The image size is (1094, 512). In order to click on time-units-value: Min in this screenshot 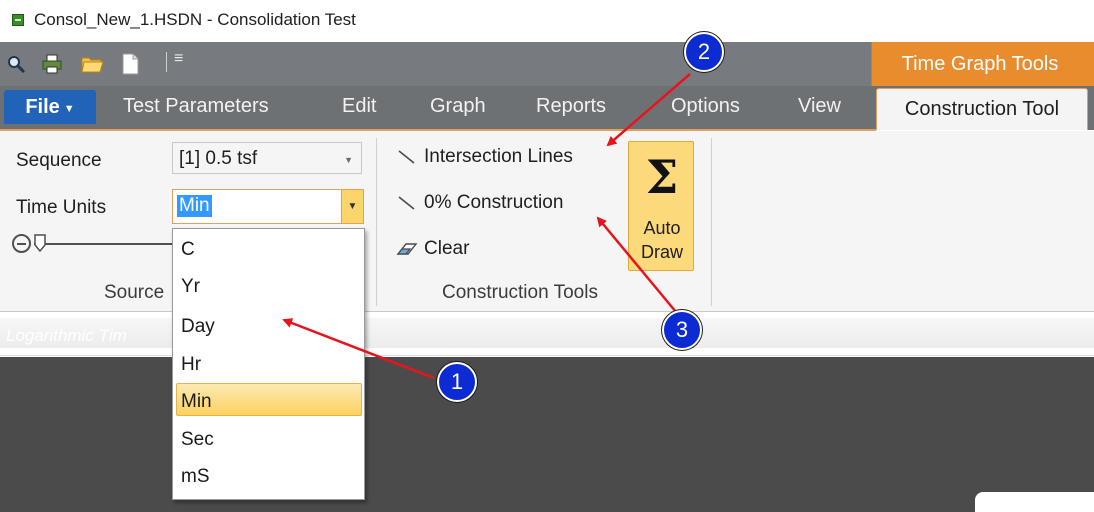, I will do `click(194, 206)`.